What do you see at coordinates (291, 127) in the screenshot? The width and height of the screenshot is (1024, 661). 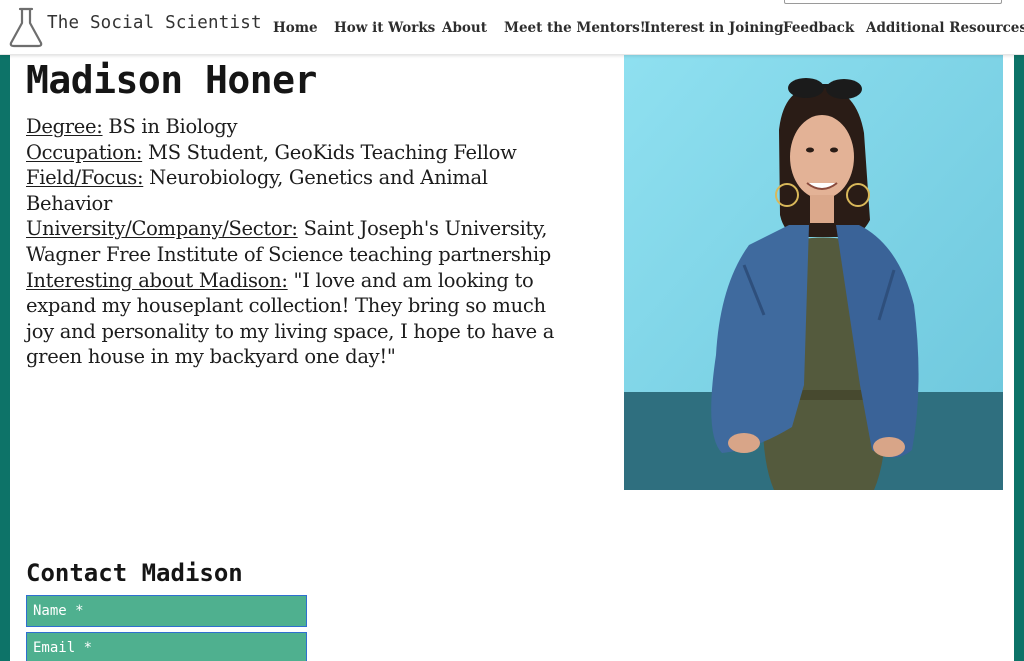 I see `bio-degree: Degree: BS in Biology` at bounding box center [291, 127].